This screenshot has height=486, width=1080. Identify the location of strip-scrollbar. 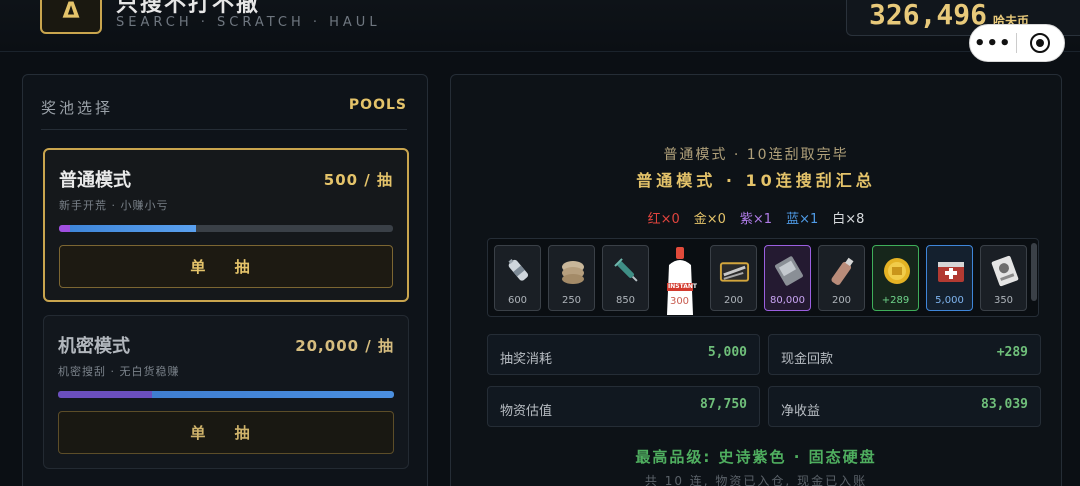
(1034, 272).